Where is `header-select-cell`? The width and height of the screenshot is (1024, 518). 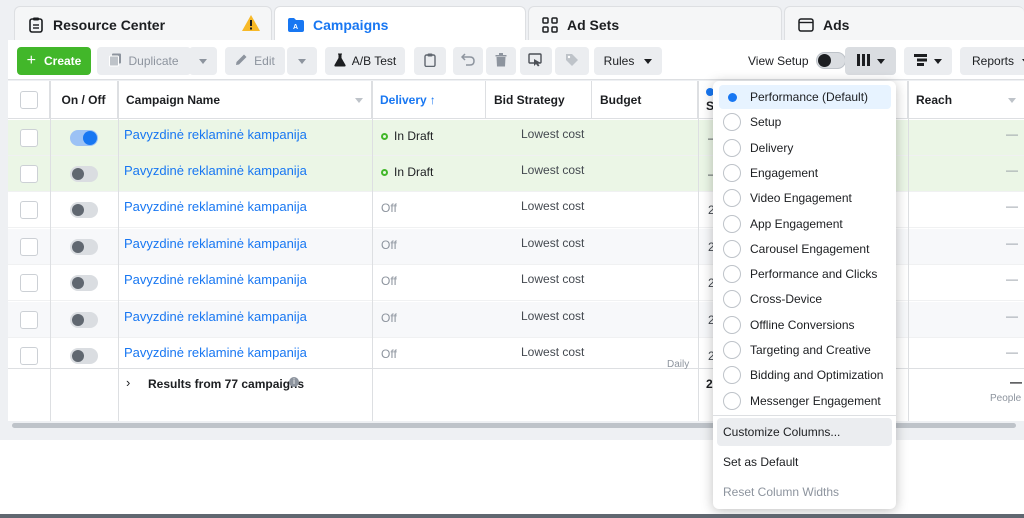 header-select-cell is located at coordinates (29, 100).